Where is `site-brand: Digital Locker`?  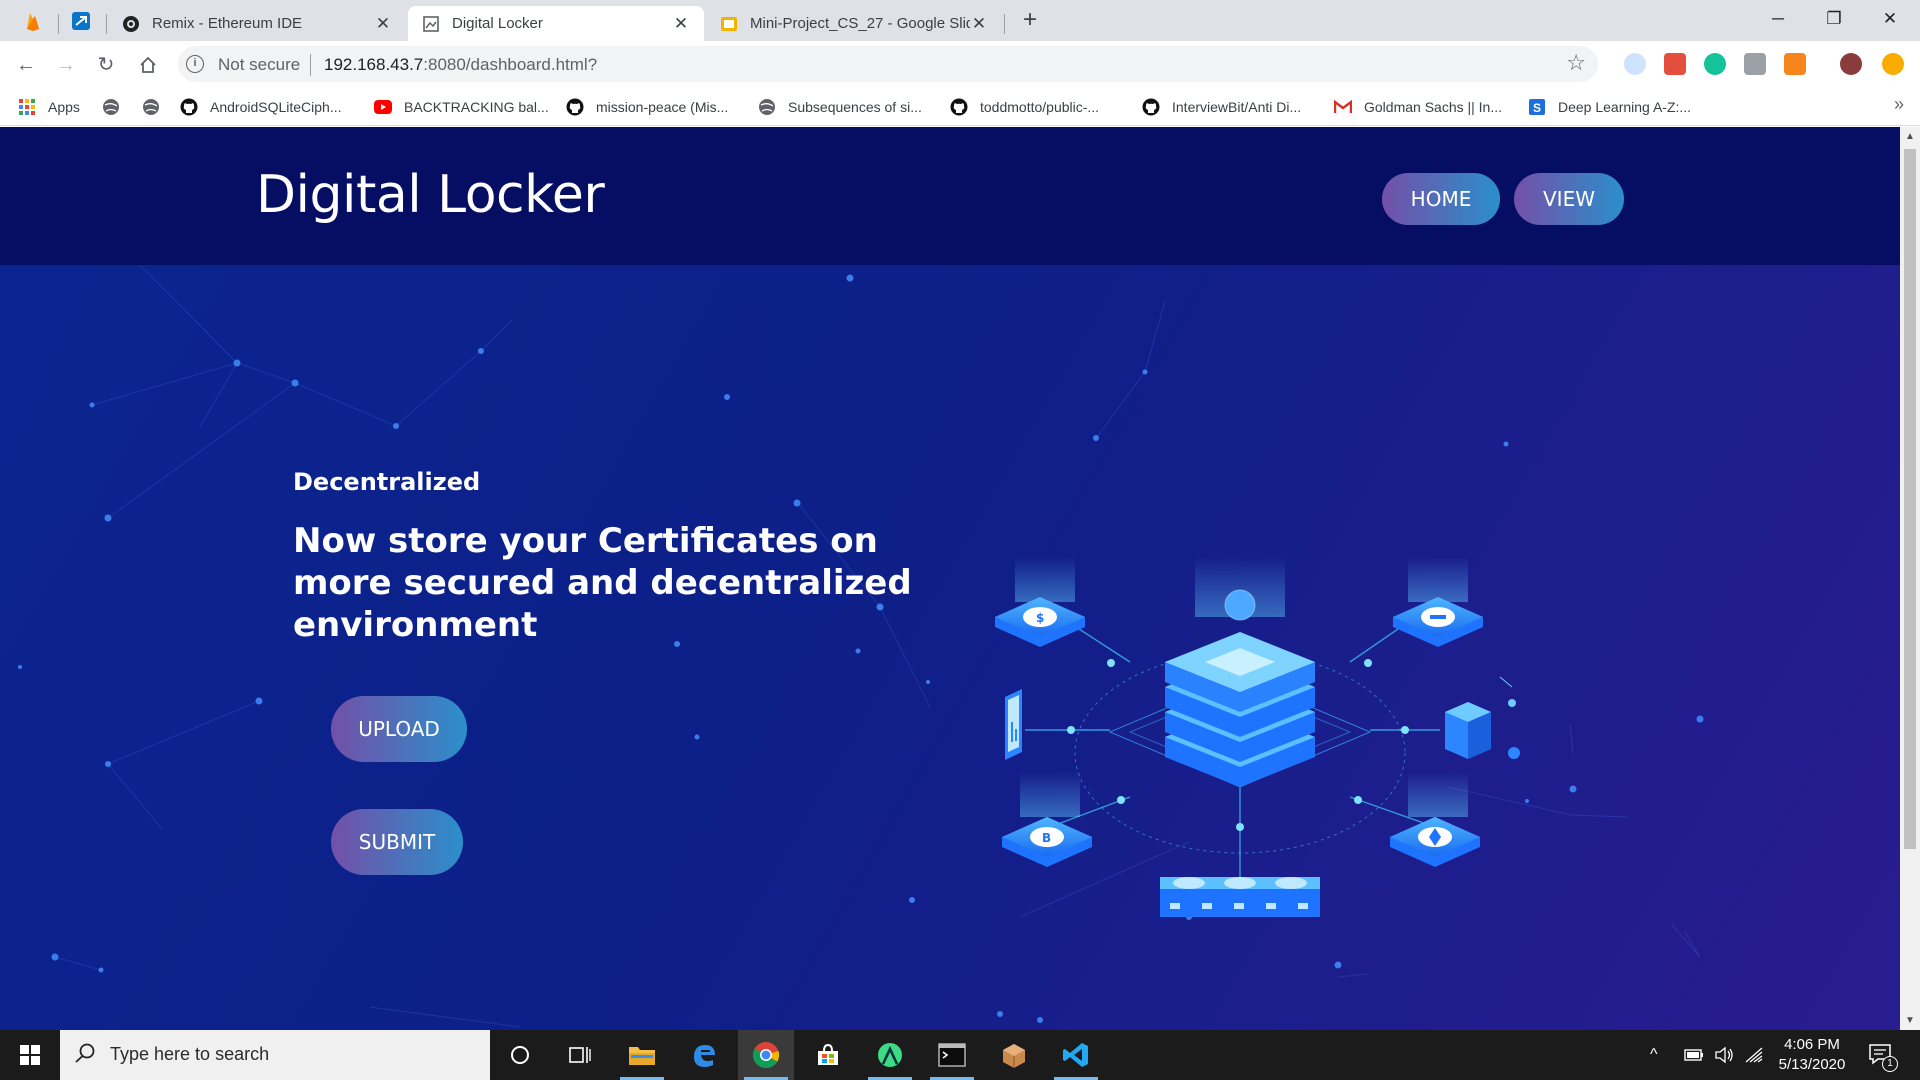
site-brand: Digital Locker is located at coordinates (430, 195).